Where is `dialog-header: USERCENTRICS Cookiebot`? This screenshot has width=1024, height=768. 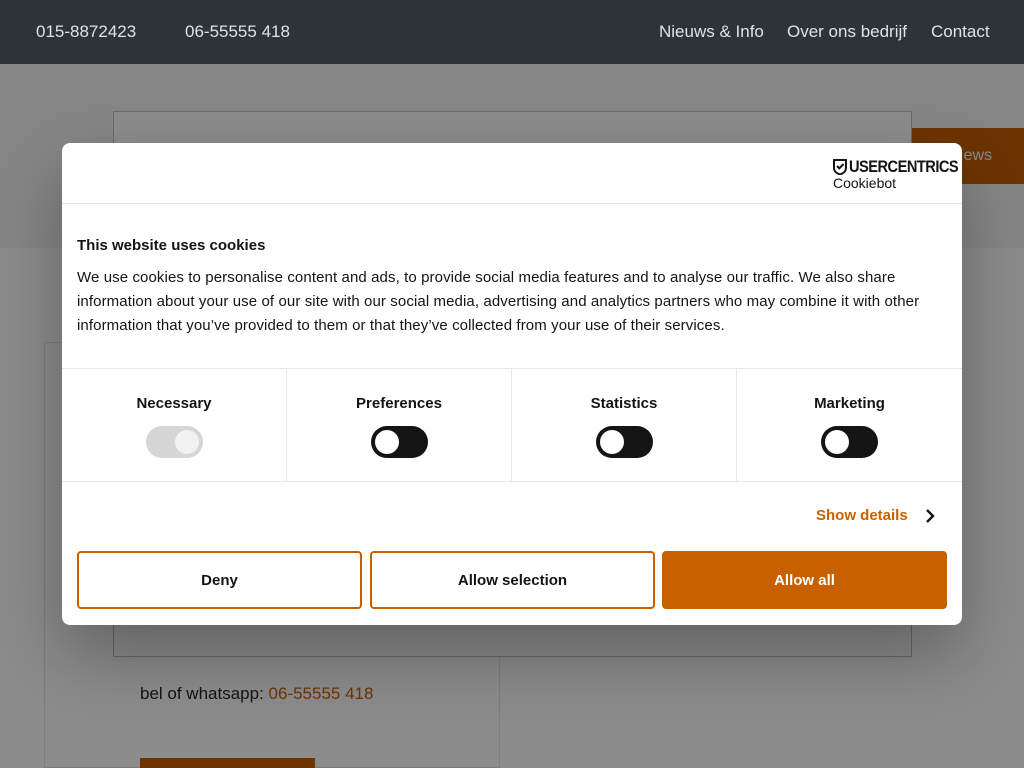
dialog-header: USERCENTRICS Cookiebot is located at coordinates (512, 173).